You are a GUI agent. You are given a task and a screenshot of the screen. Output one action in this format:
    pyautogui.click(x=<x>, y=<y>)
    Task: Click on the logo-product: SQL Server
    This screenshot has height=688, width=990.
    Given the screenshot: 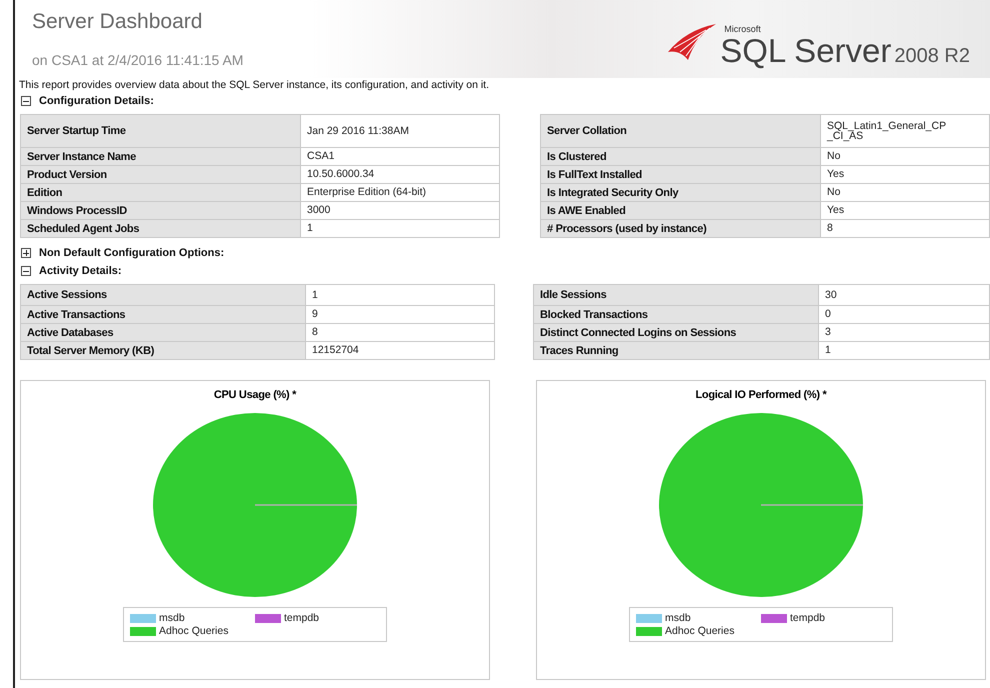 What is the action you would take?
    pyautogui.click(x=806, y=50)
    